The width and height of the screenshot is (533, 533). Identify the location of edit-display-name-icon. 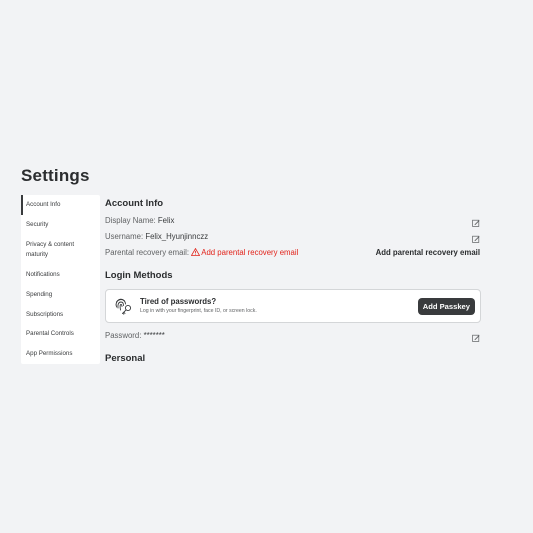
(476, 223).